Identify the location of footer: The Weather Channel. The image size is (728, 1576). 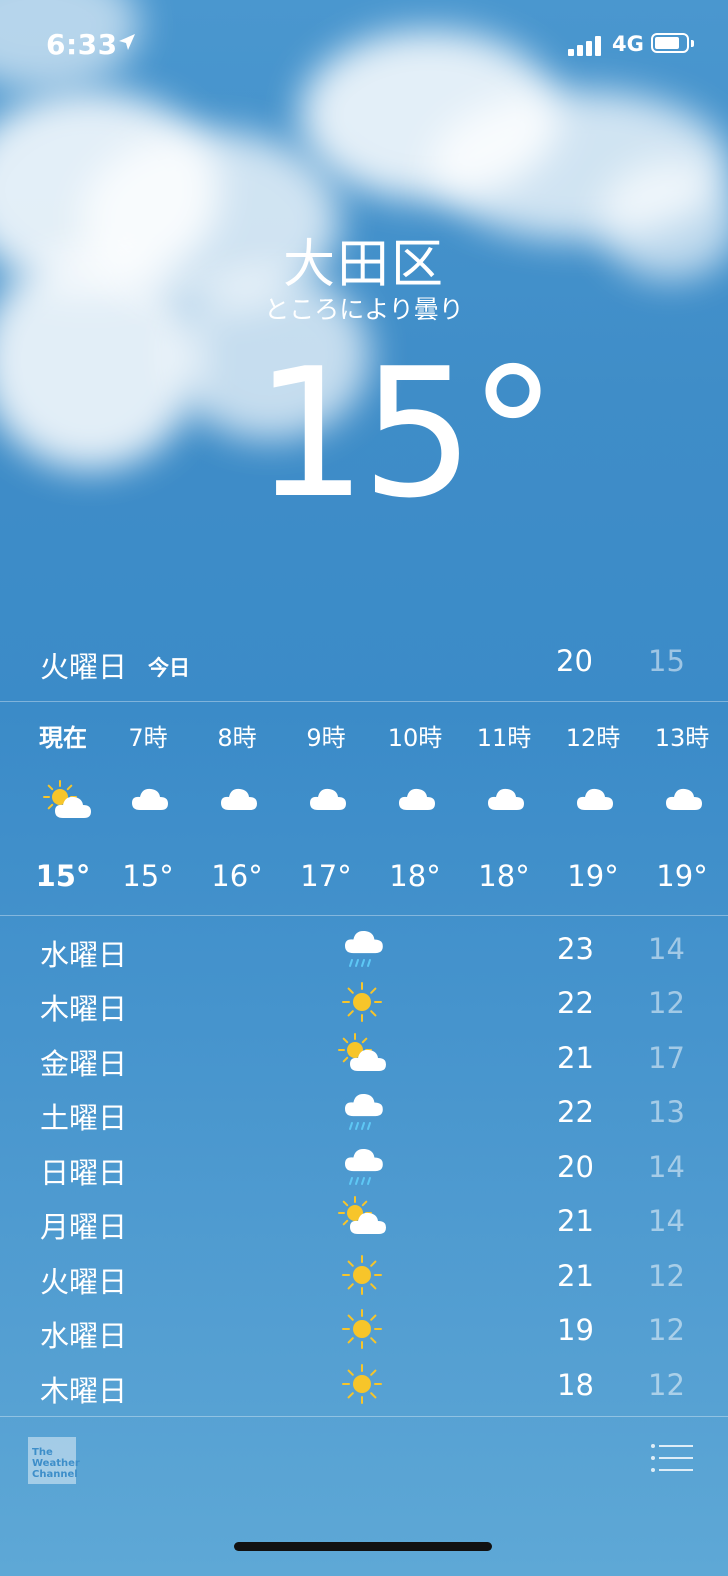
(364, 1496).